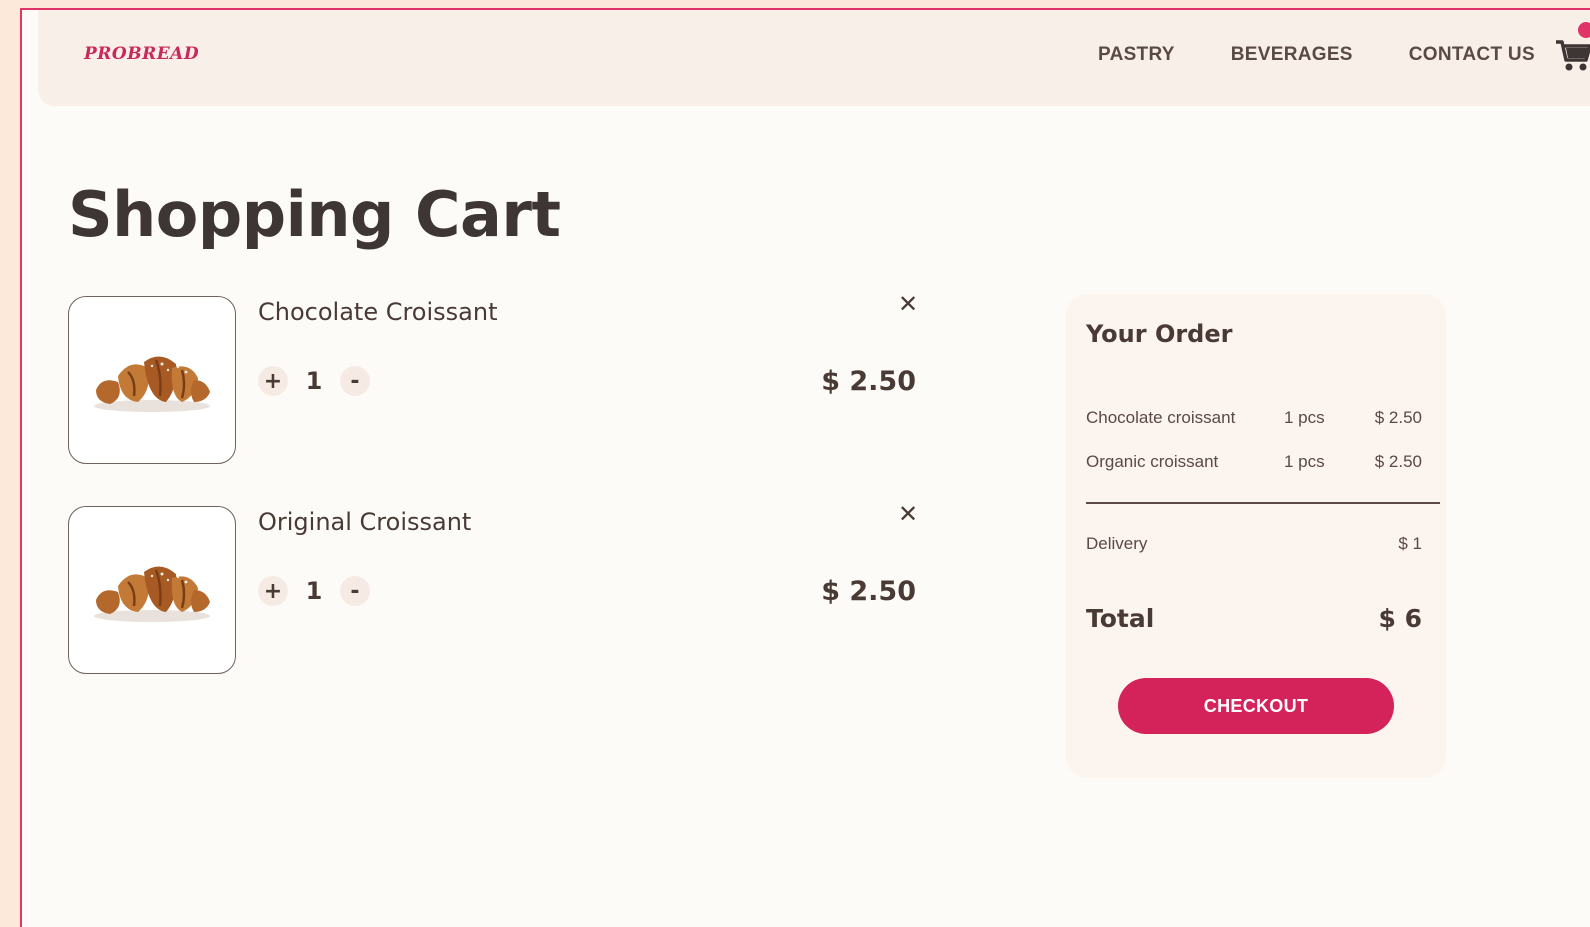 The width and height of the screenshot is (1590, 927). I want to click on cart-item: Chocolate Croissant + 1 - ✕ $ 2.50, so click(498, 378).